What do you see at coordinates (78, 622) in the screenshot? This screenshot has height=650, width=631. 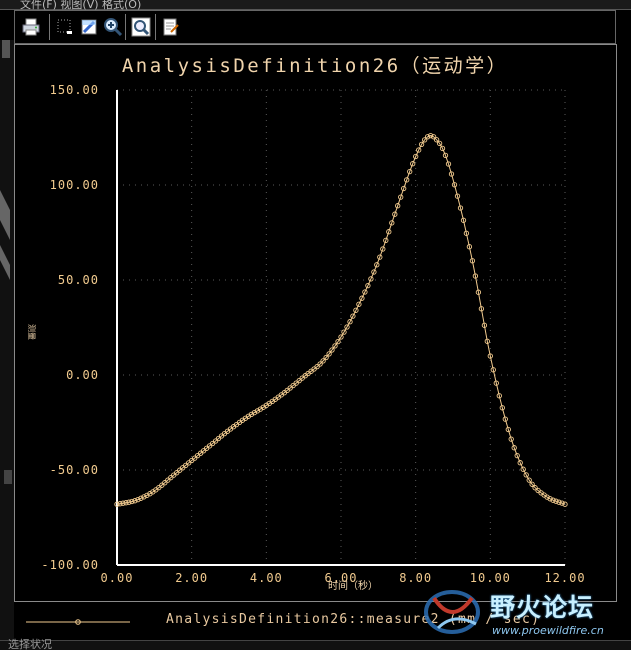 I see `legend-swatch` at bounding box center [78, 622].